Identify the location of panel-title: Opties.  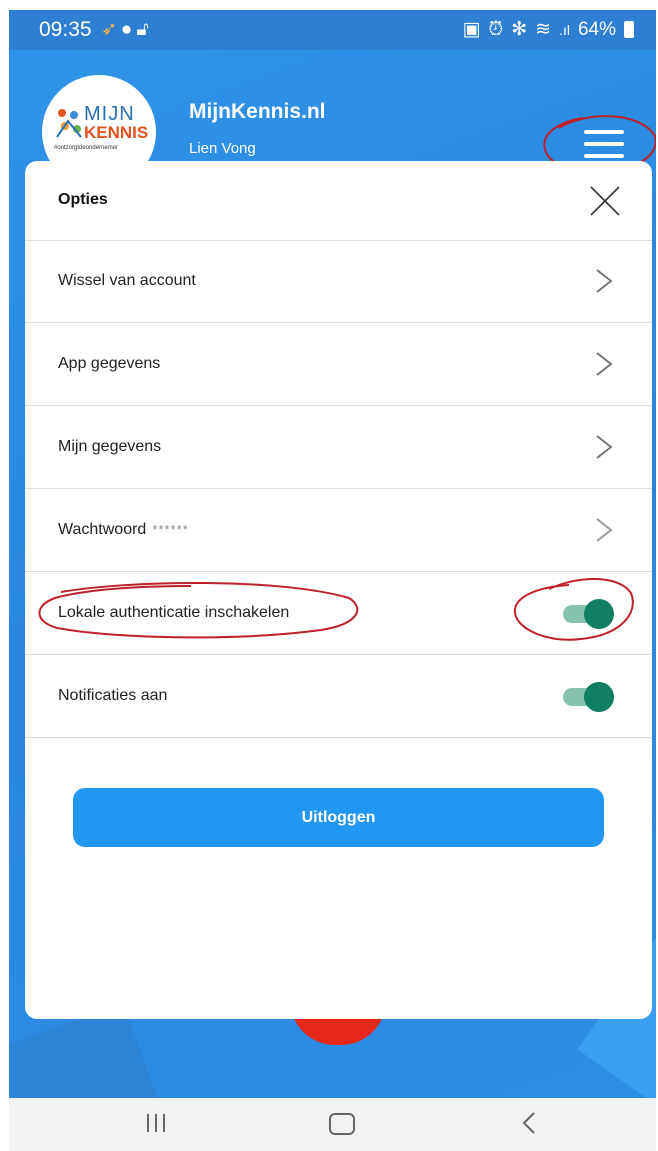
(83, 199).